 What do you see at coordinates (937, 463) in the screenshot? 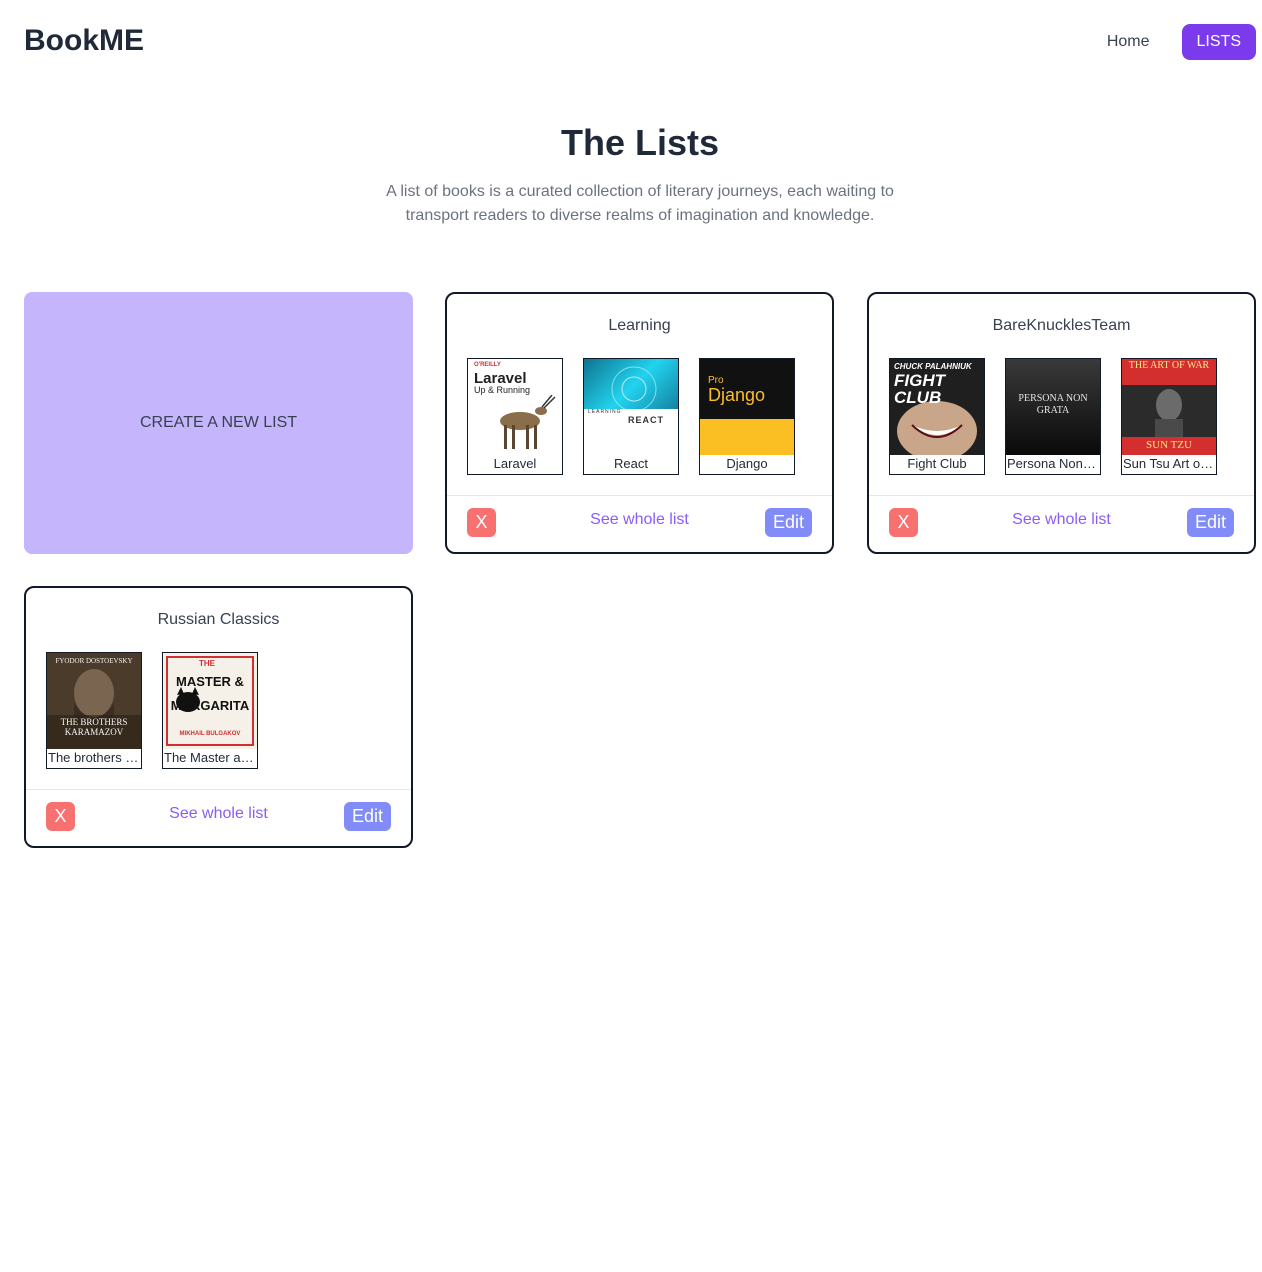
I see `book-title: Fight Club` at bounding box center [937, 463].